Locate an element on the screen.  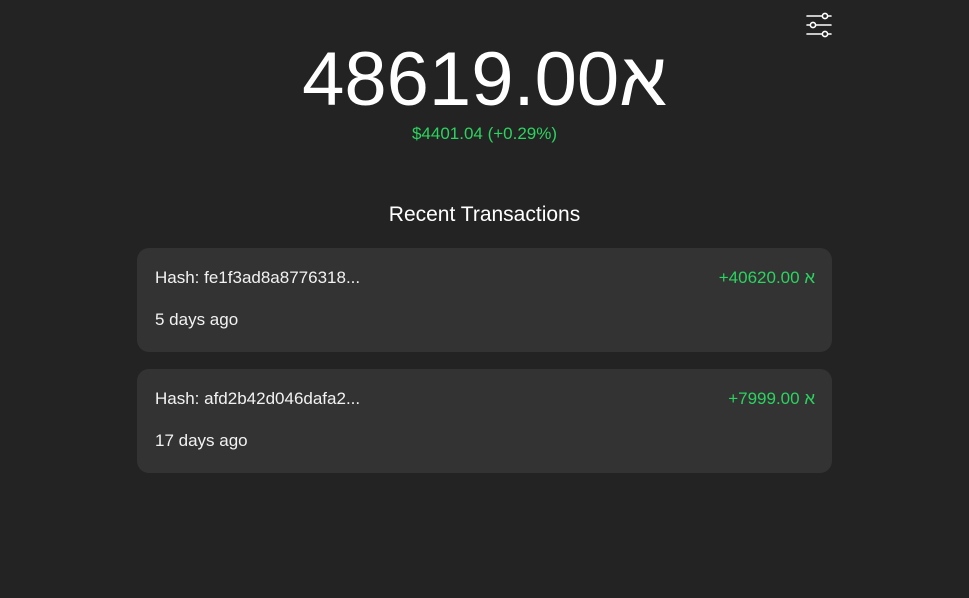
balance-amount: א48619.00 is located at coordinates (484, 80).